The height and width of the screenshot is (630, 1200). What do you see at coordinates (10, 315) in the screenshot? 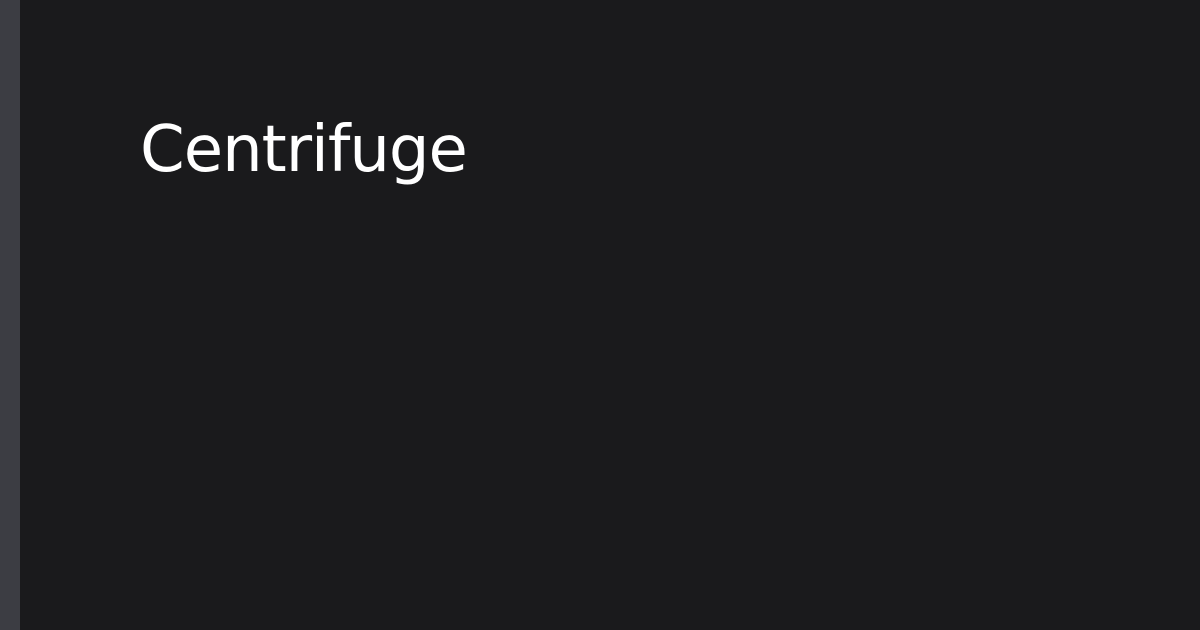
I see `left-accent-bar` at bounding box center [10, 315].